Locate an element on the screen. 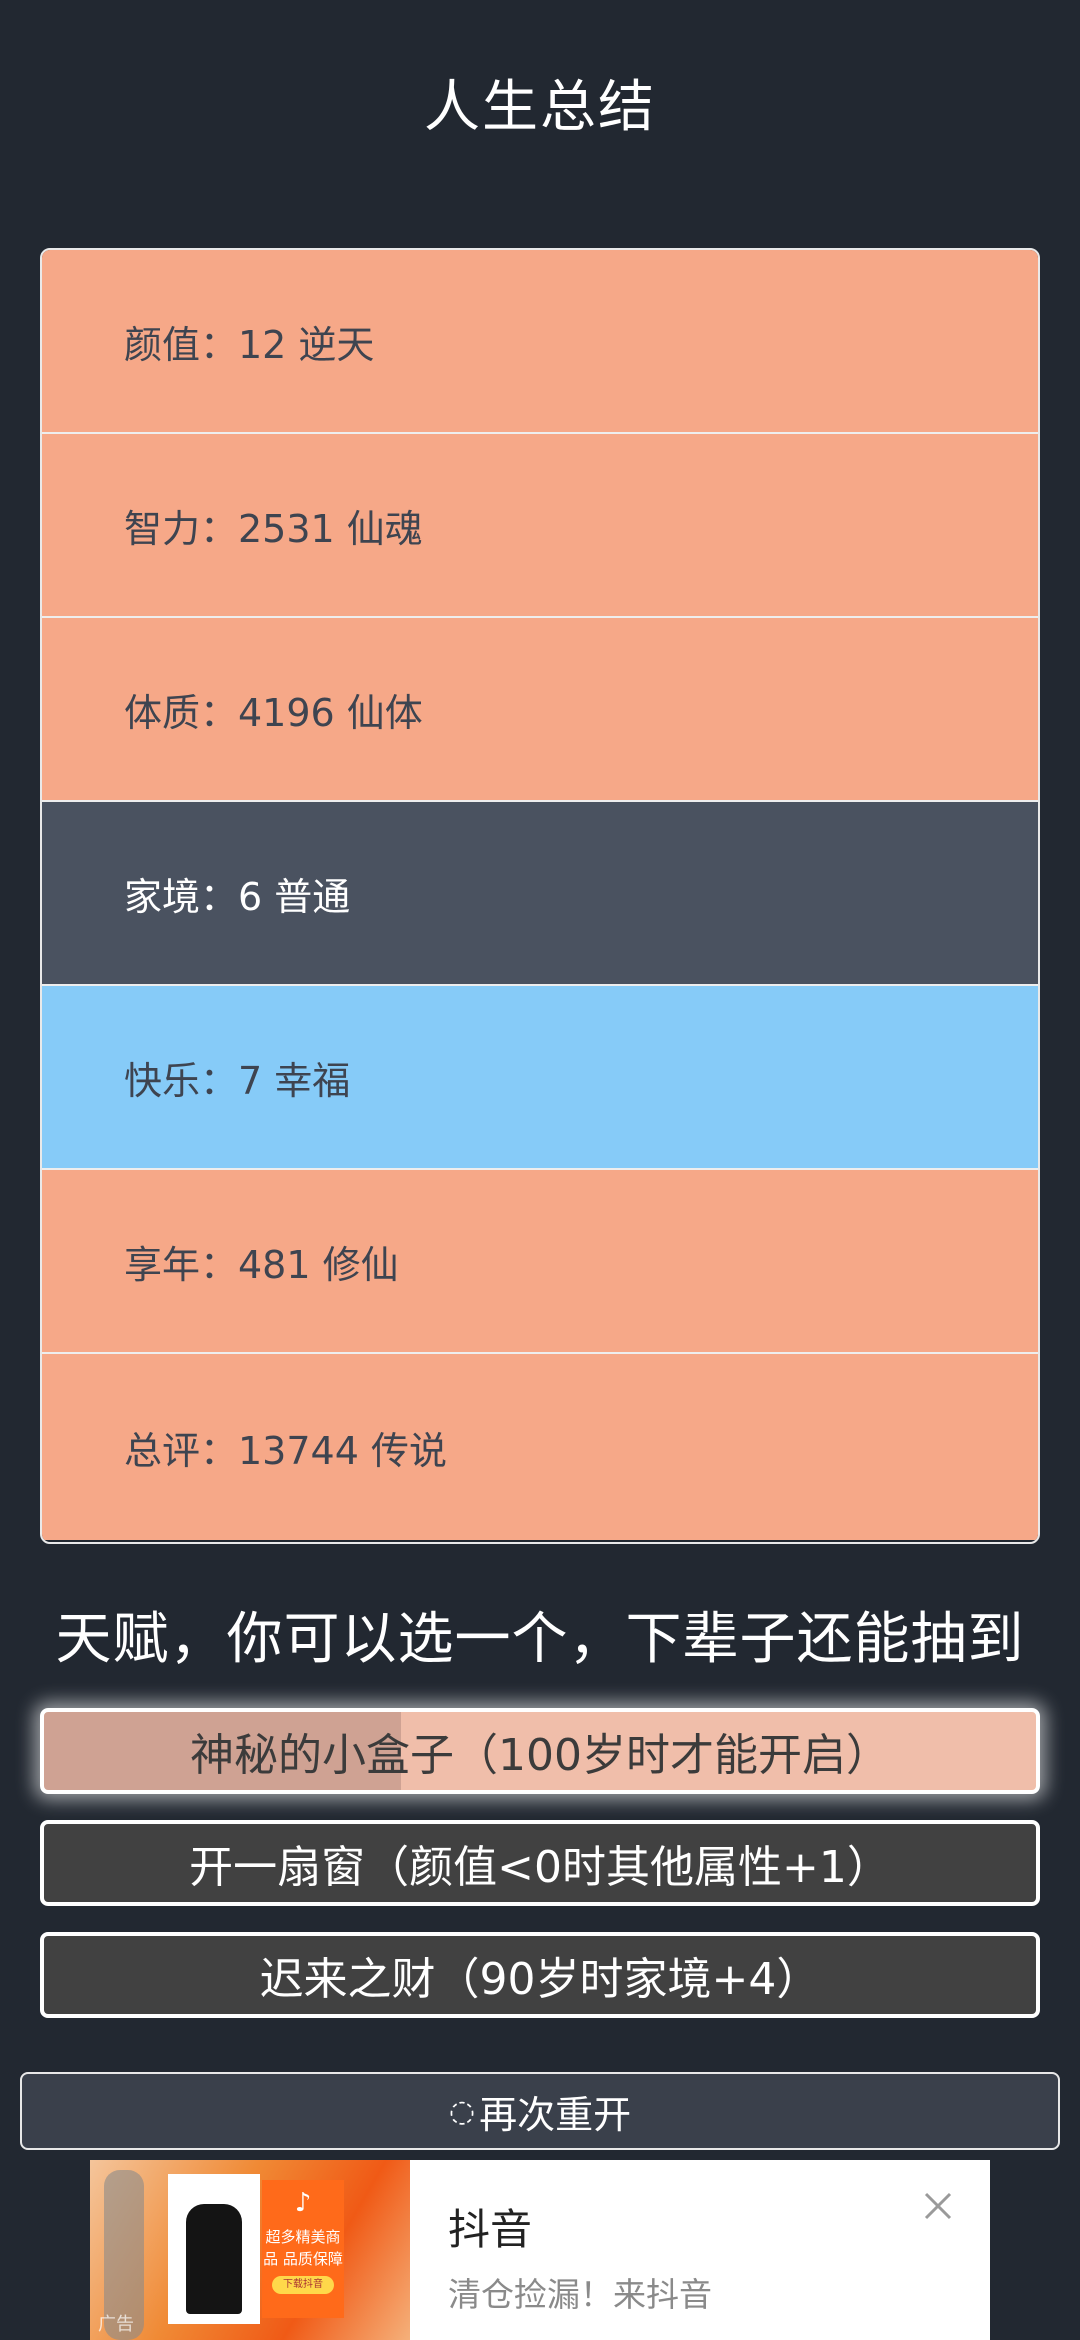 The width and height of the screenshot is (1080, 2340). tiktok-logo-icon: ♪ is located at coordinates (303, 2203).